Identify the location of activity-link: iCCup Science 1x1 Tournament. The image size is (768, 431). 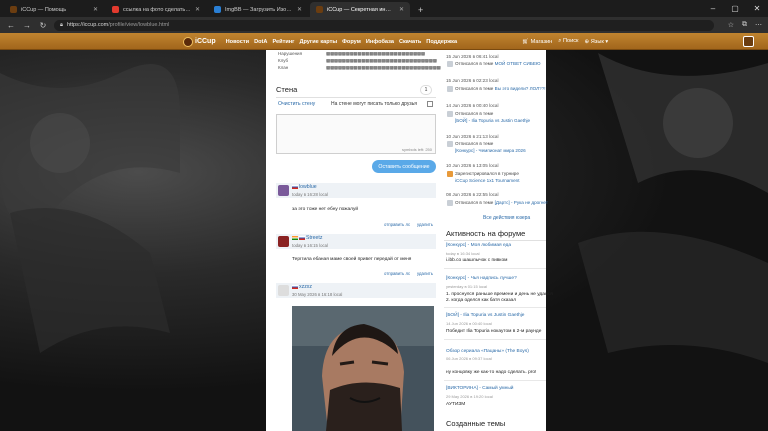
(487, 180).